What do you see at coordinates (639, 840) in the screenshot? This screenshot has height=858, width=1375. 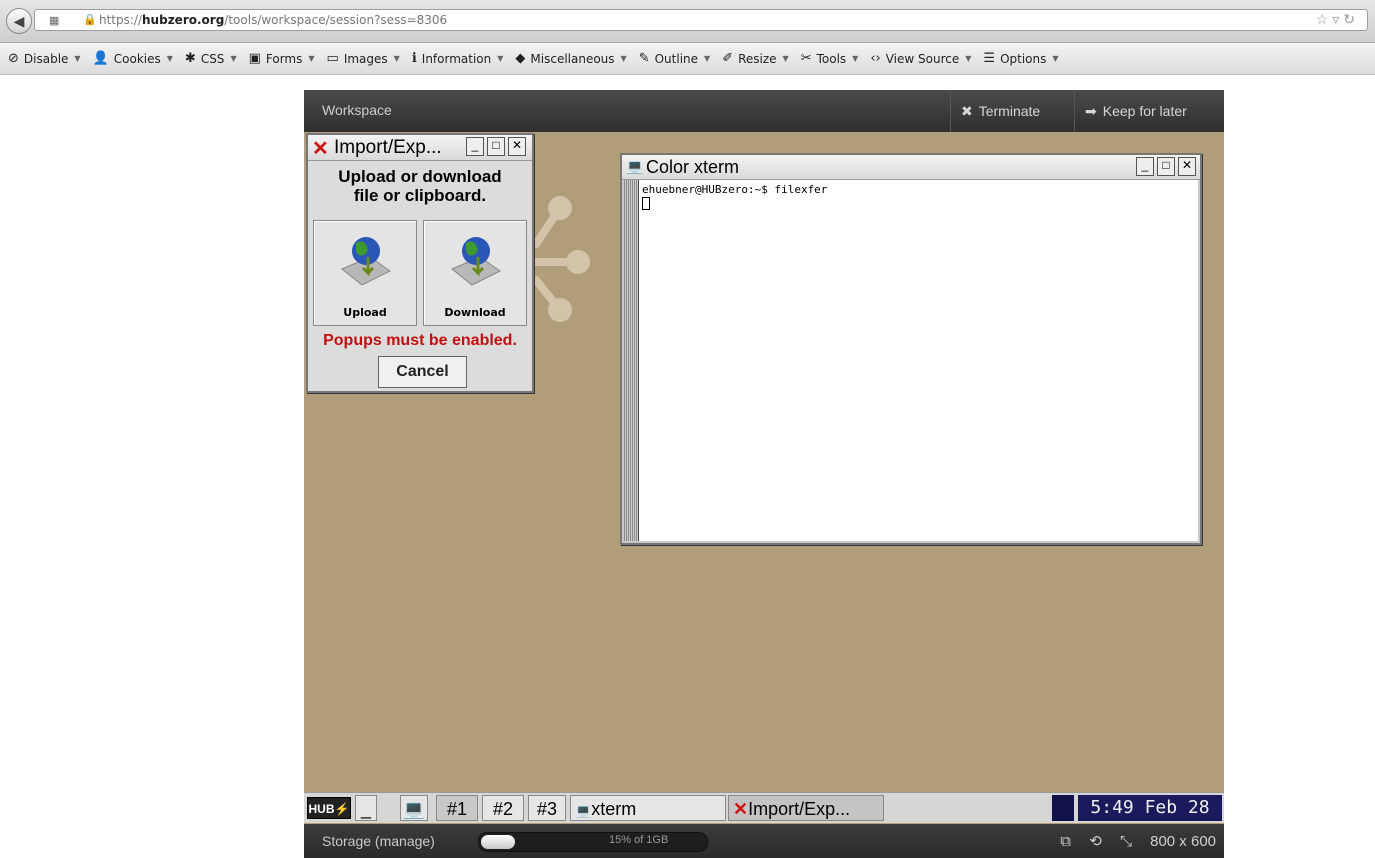 I see `storage-percent: 15% of 1GB` at bounding box center [639, 840].